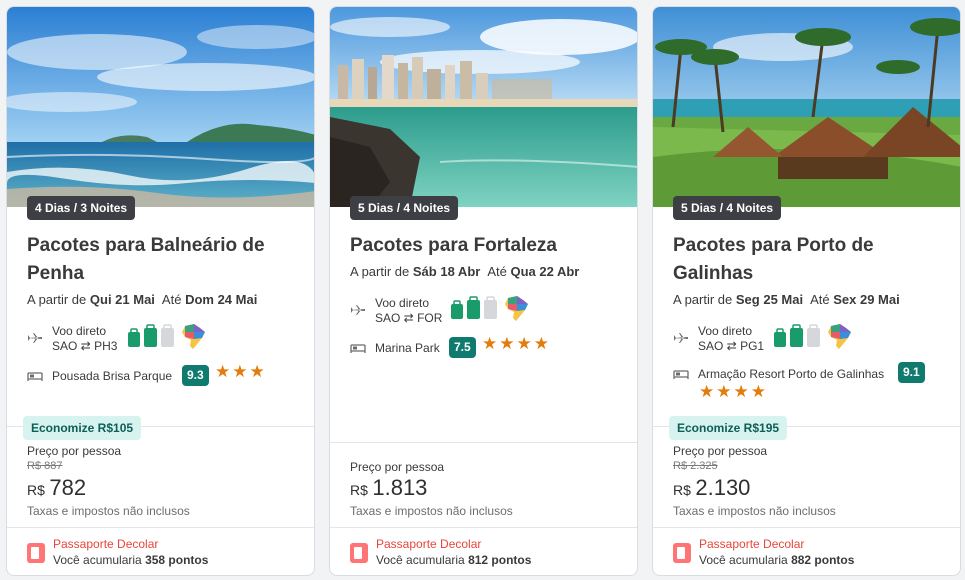  Describe the element at coordinates (911, 372) in the screenshot. I see `rating-badge: 9.1` at that location.